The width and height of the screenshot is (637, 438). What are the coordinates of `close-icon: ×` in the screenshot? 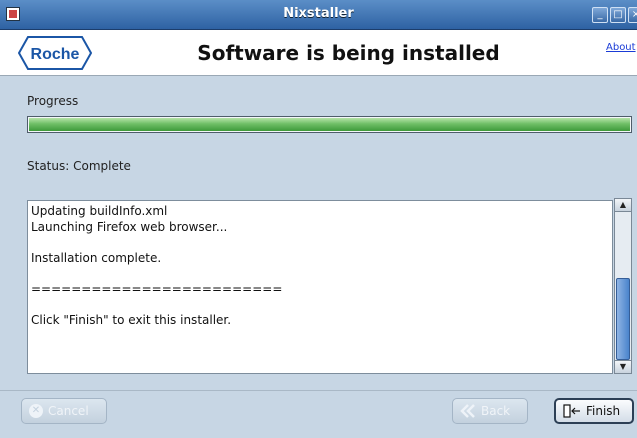 It's located at (632, 15).